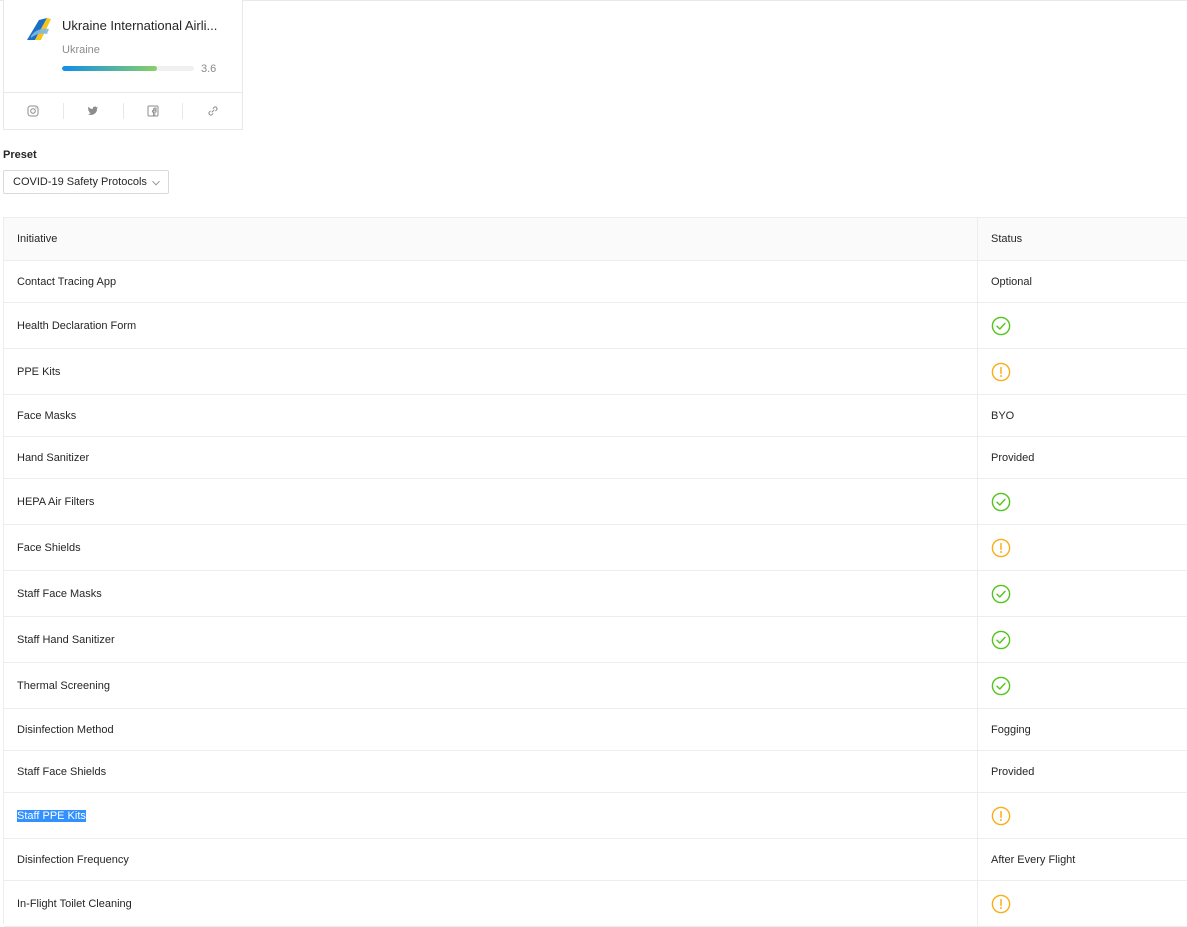 The height and width of the screenshot is (927, 1187). What do you see at coordinates (77, 325) in the screenshot?
I see `initiative-name: Health Declaration Form` at bounding box center [77, 325].